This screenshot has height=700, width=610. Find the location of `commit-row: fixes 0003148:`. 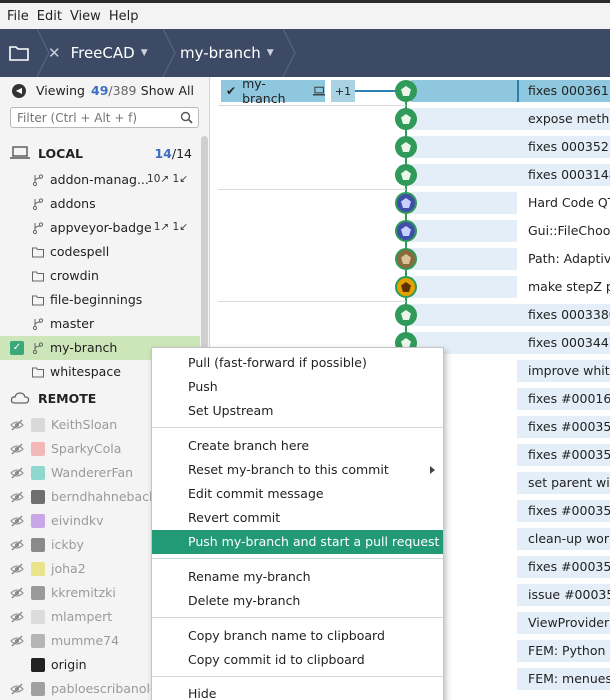

commit-row: fixes 0003148: is located at coordinates (563, 175).